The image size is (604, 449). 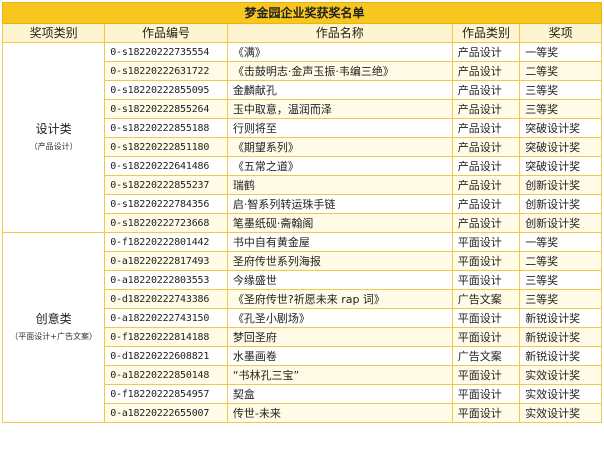 I want to click on work-id-cell: 0-a18220222655007, so click(x=166, y=413).